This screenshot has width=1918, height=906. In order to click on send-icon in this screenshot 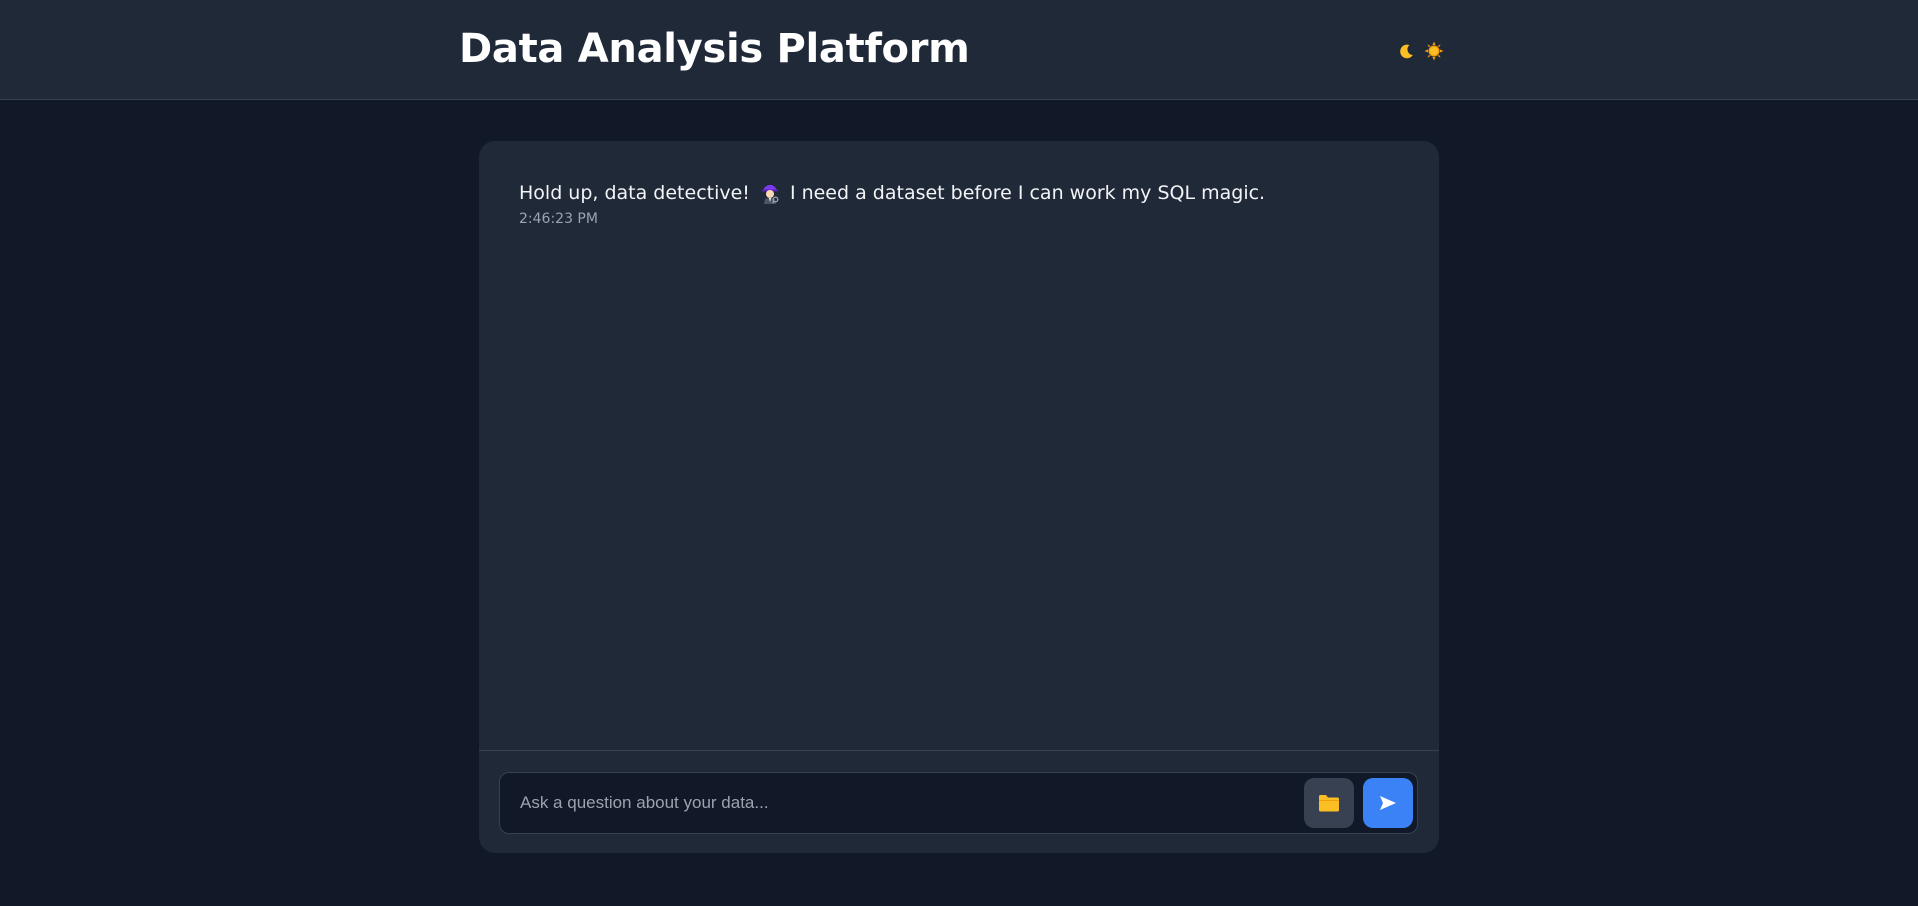, I will do `click(1388, 803)`.